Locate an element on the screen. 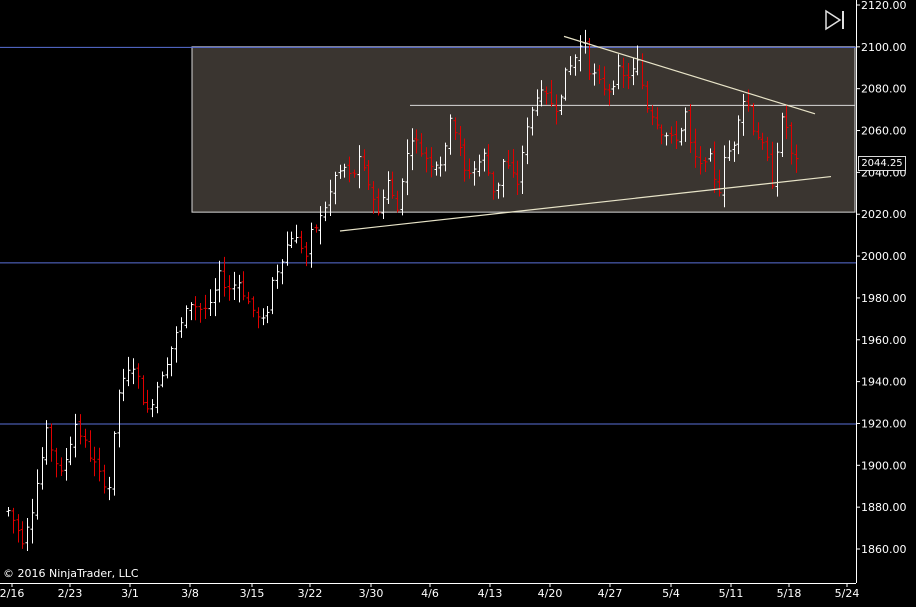 This screenshot has width=916, height=607. copyright-text: © 2016 NinjaTrader, LLC is located at coordinates (71, 573).